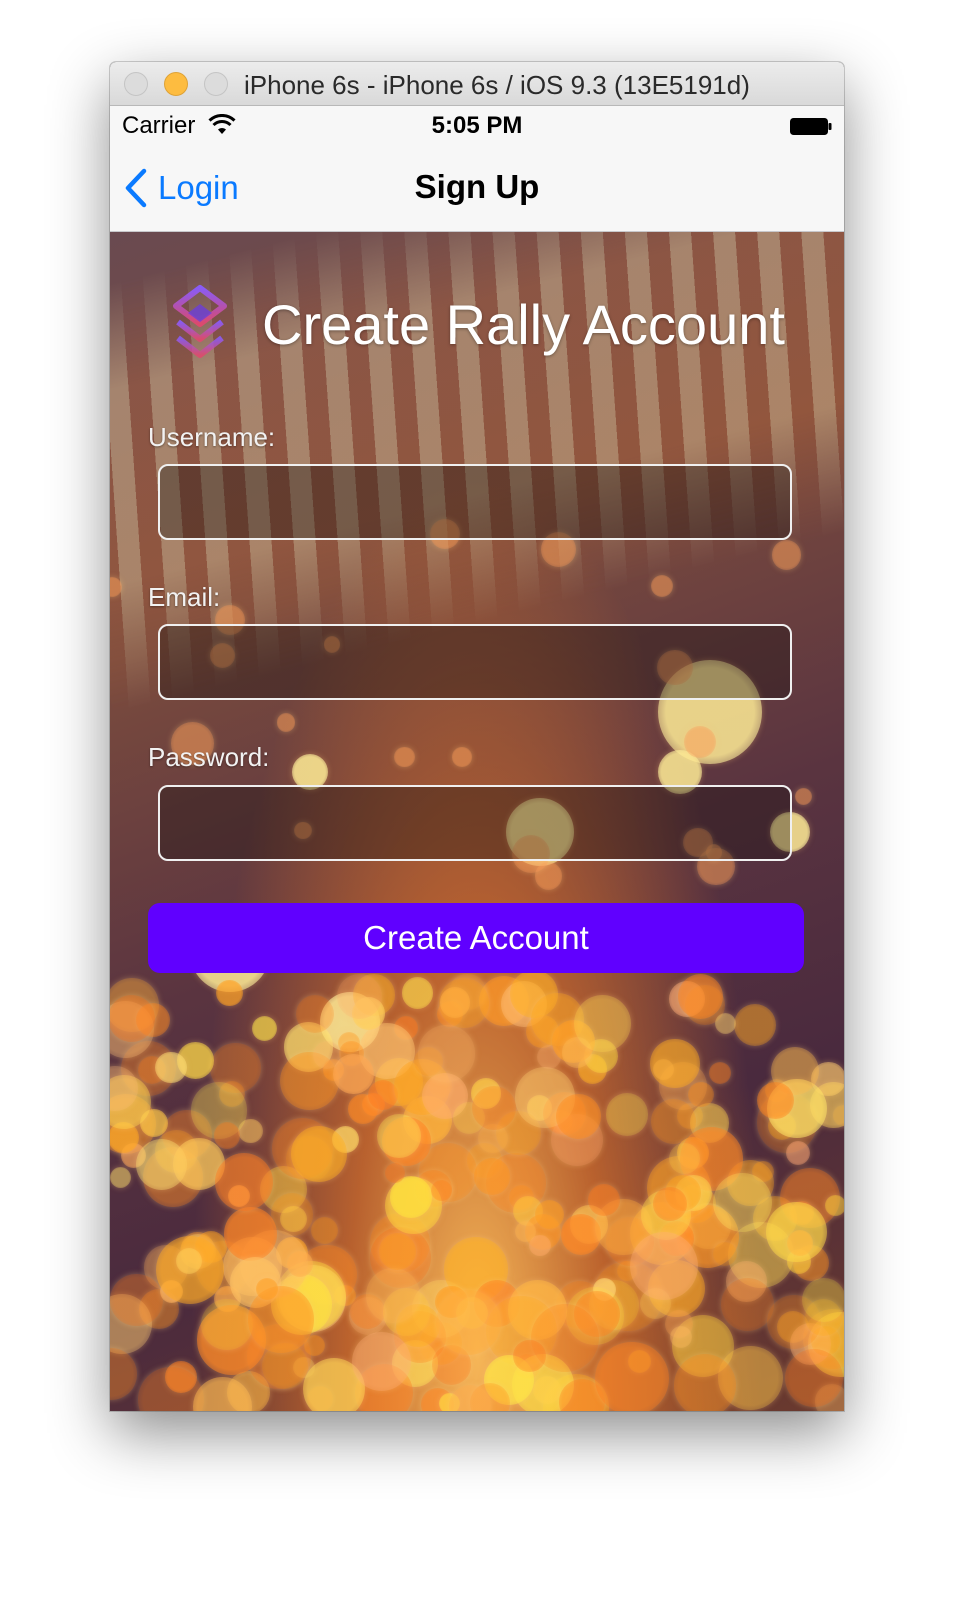 This screenshot has width=974, height=1602. Describe the element at coordinates (475, 502) in the screenshot. I see `username-field` at that location.